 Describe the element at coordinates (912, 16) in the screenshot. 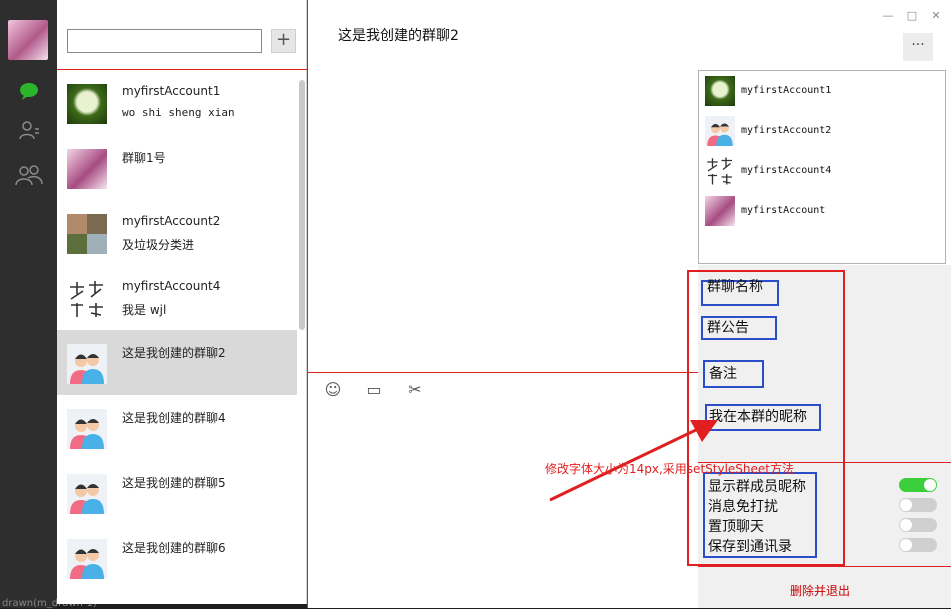

I see `maximize-button: □` at that location.